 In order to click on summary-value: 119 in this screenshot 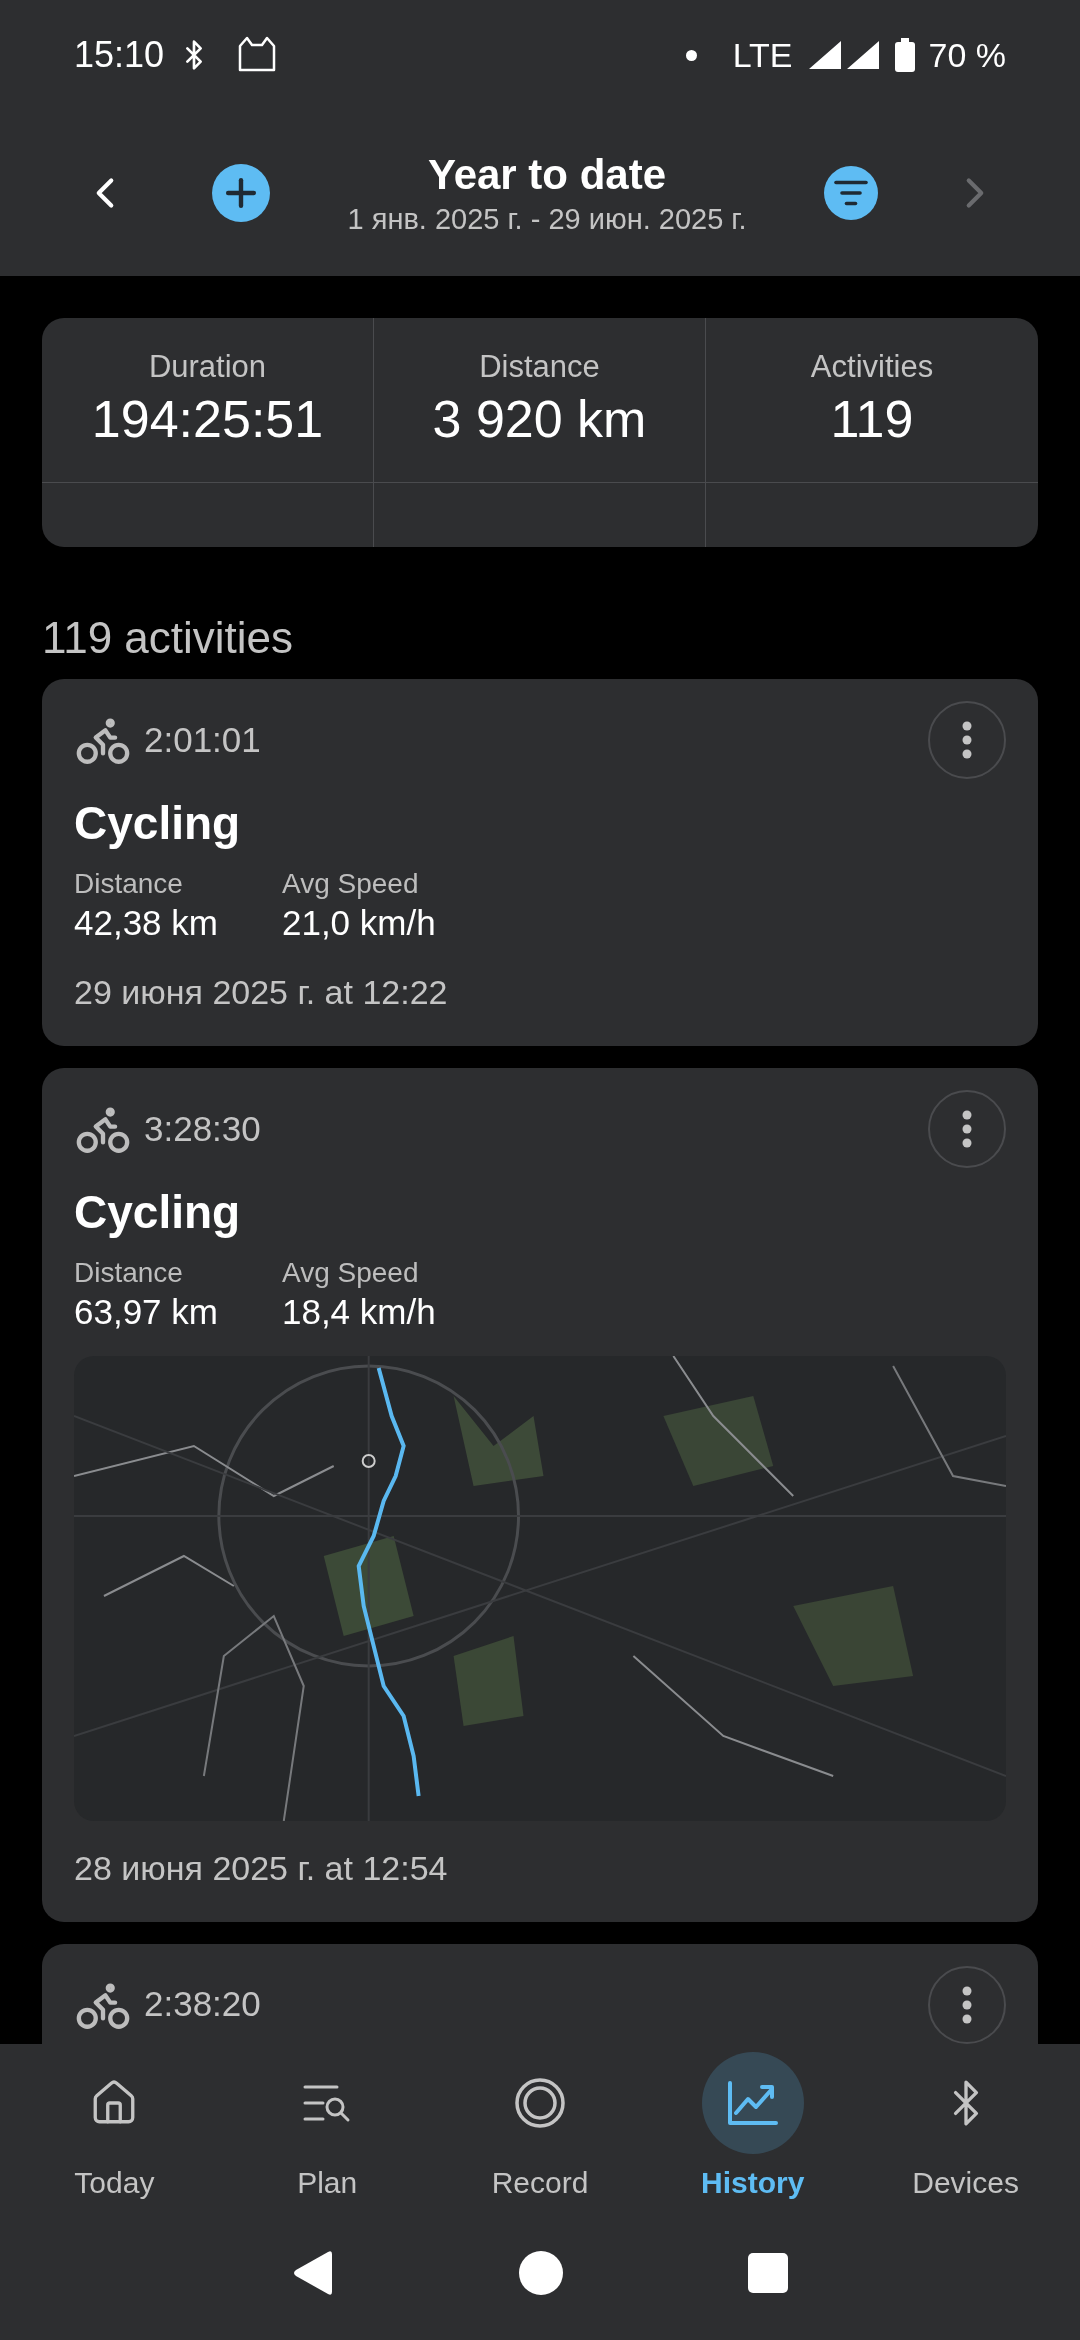, I will do `click(872, 419)`.